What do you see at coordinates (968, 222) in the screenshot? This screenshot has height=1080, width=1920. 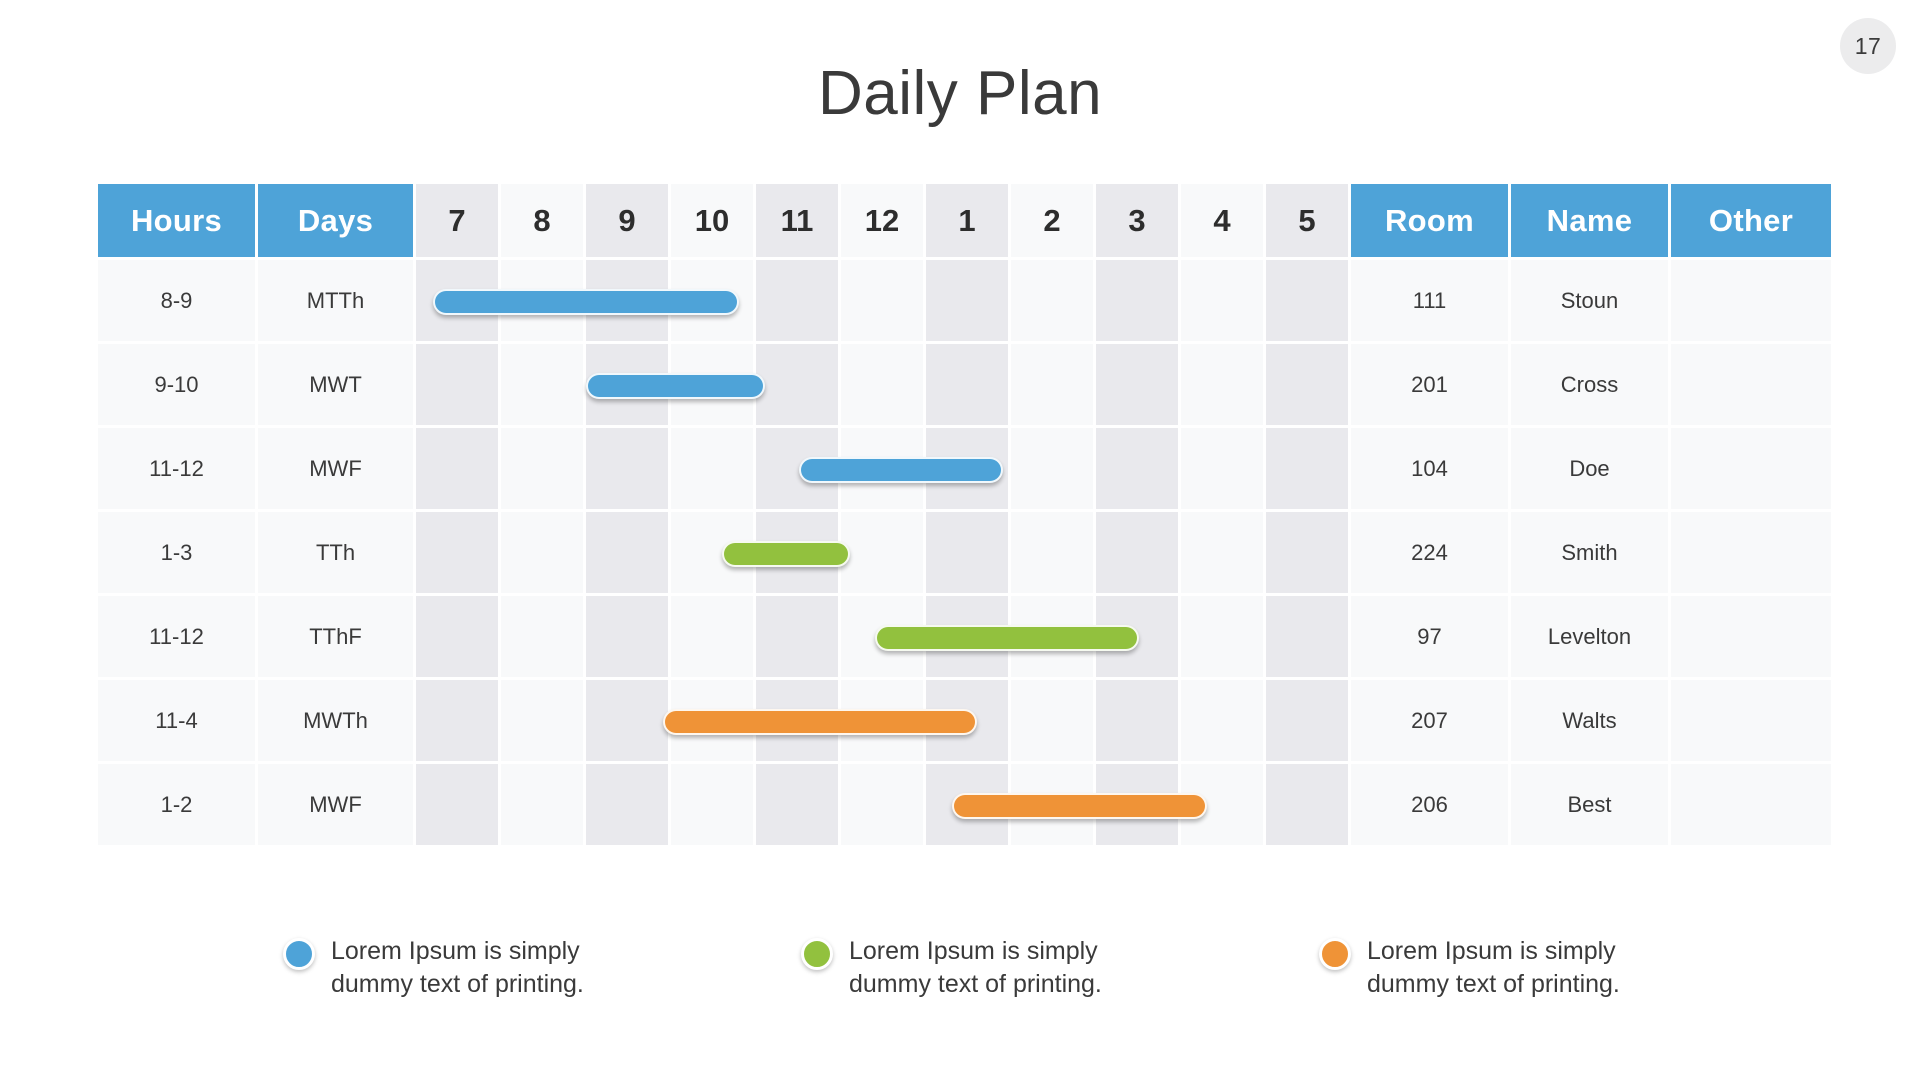 I see `header-hour-1: 1` at bounding box center [968, 222].